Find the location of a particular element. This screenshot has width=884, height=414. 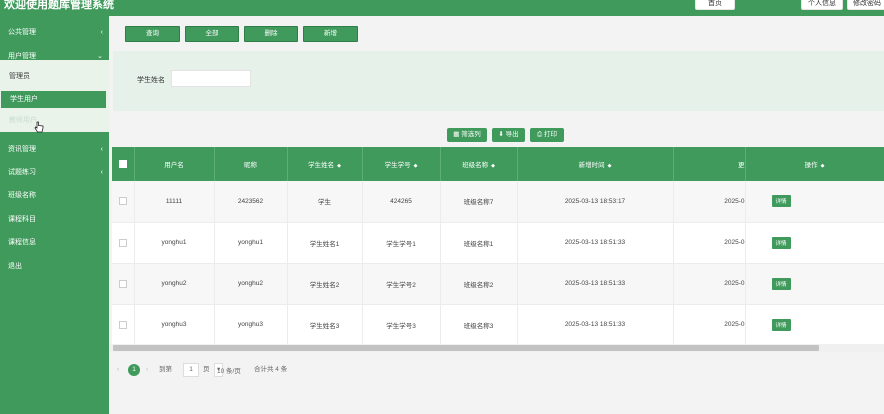

sidebar-item-public: 公共管理 ‹ is located at coordinates (54, 33).